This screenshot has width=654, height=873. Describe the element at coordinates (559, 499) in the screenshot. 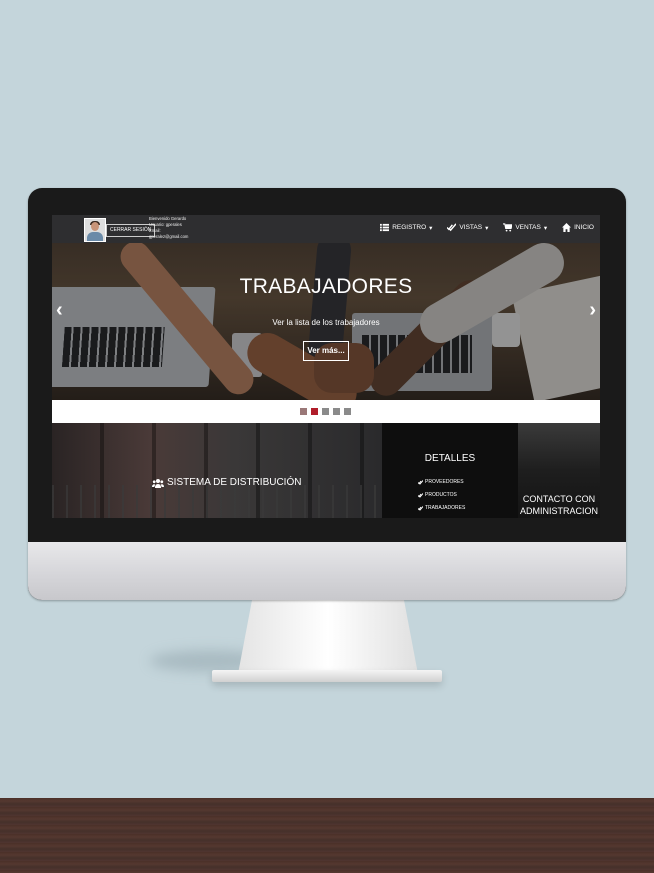

I see `contacto-line-1: CONTACTO CON` at that location.